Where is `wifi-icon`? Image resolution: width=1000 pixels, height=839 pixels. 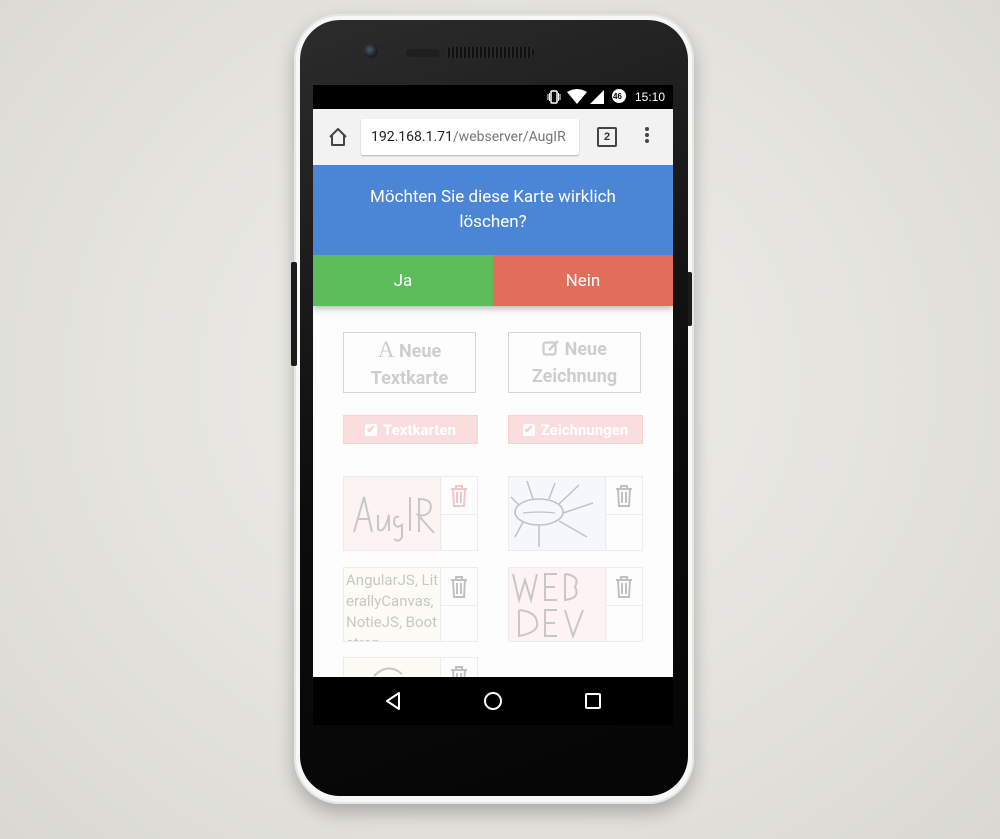 wifi-icon is located at coordinates (577, 96).